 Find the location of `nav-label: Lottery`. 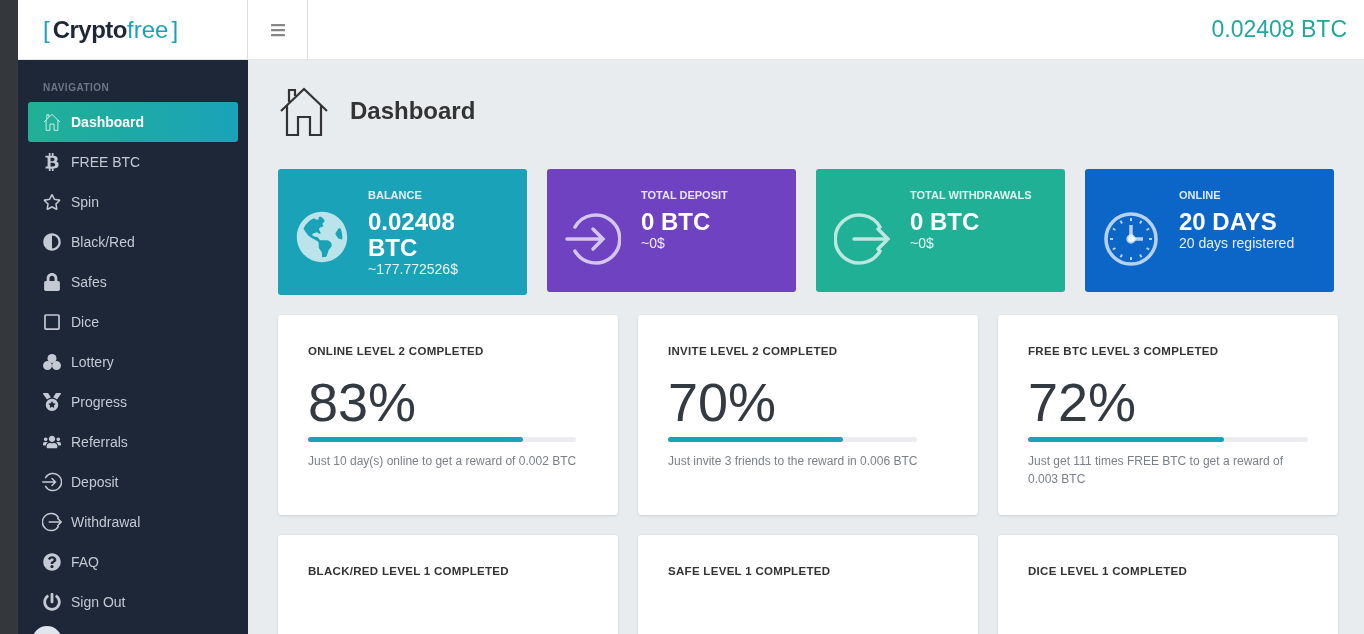

nav-label: Lottery is located at coordinates (92, 362).